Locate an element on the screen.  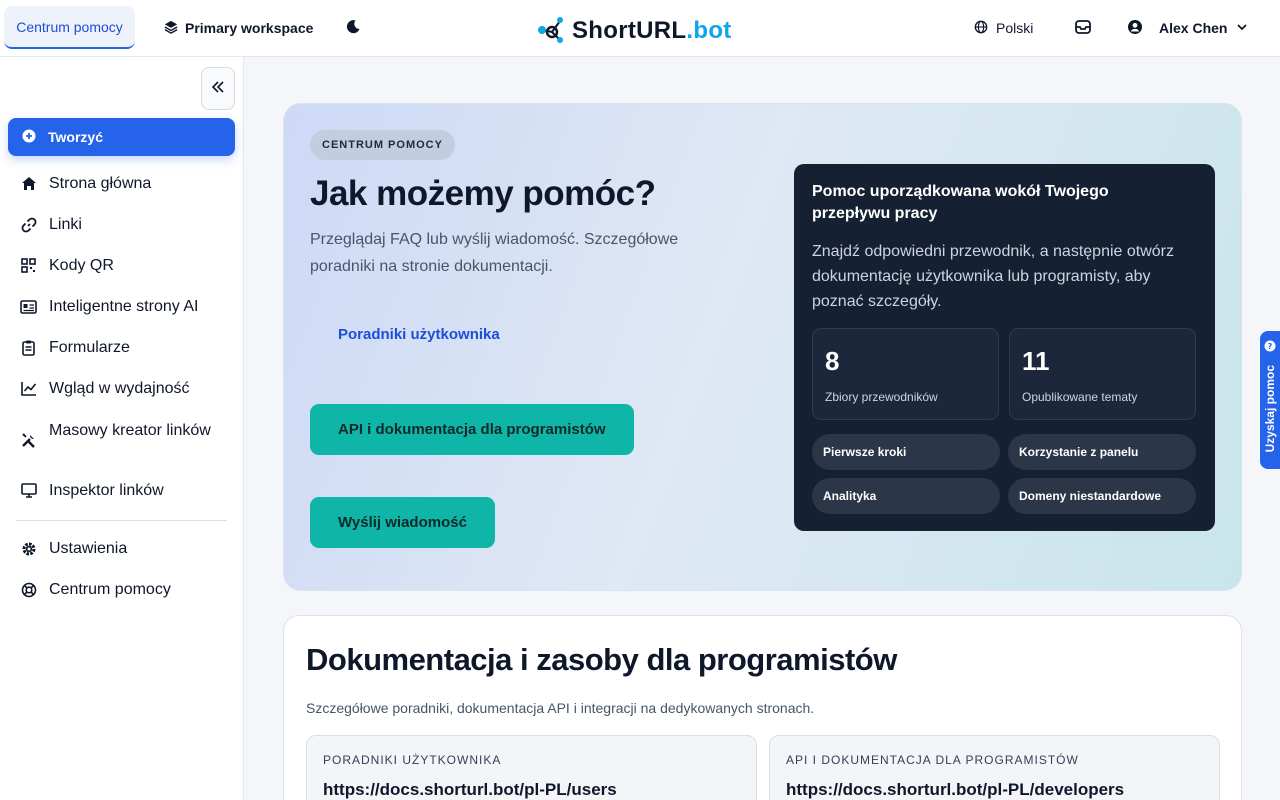
sidebar-item-ai-pages: Inteligentne strony AI is located at coordinates (125, 306).